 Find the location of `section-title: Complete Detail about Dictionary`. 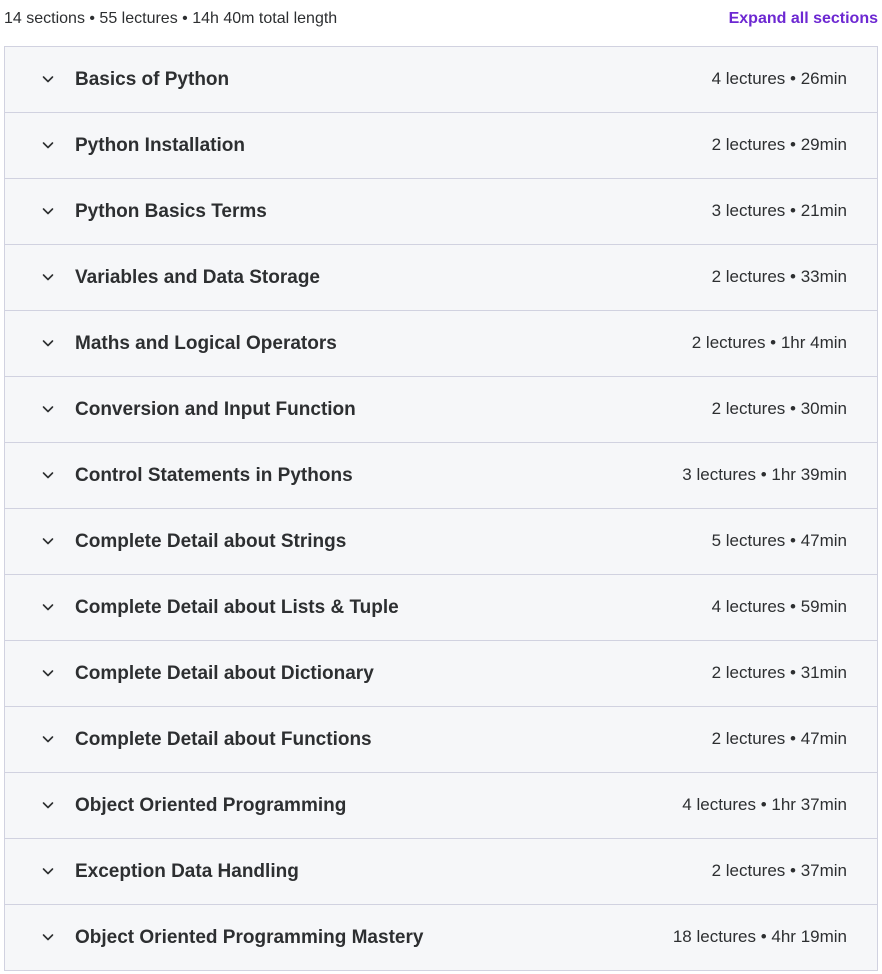

section-title: Complete Detail about Dictionary is located at coordinates (224, 673).